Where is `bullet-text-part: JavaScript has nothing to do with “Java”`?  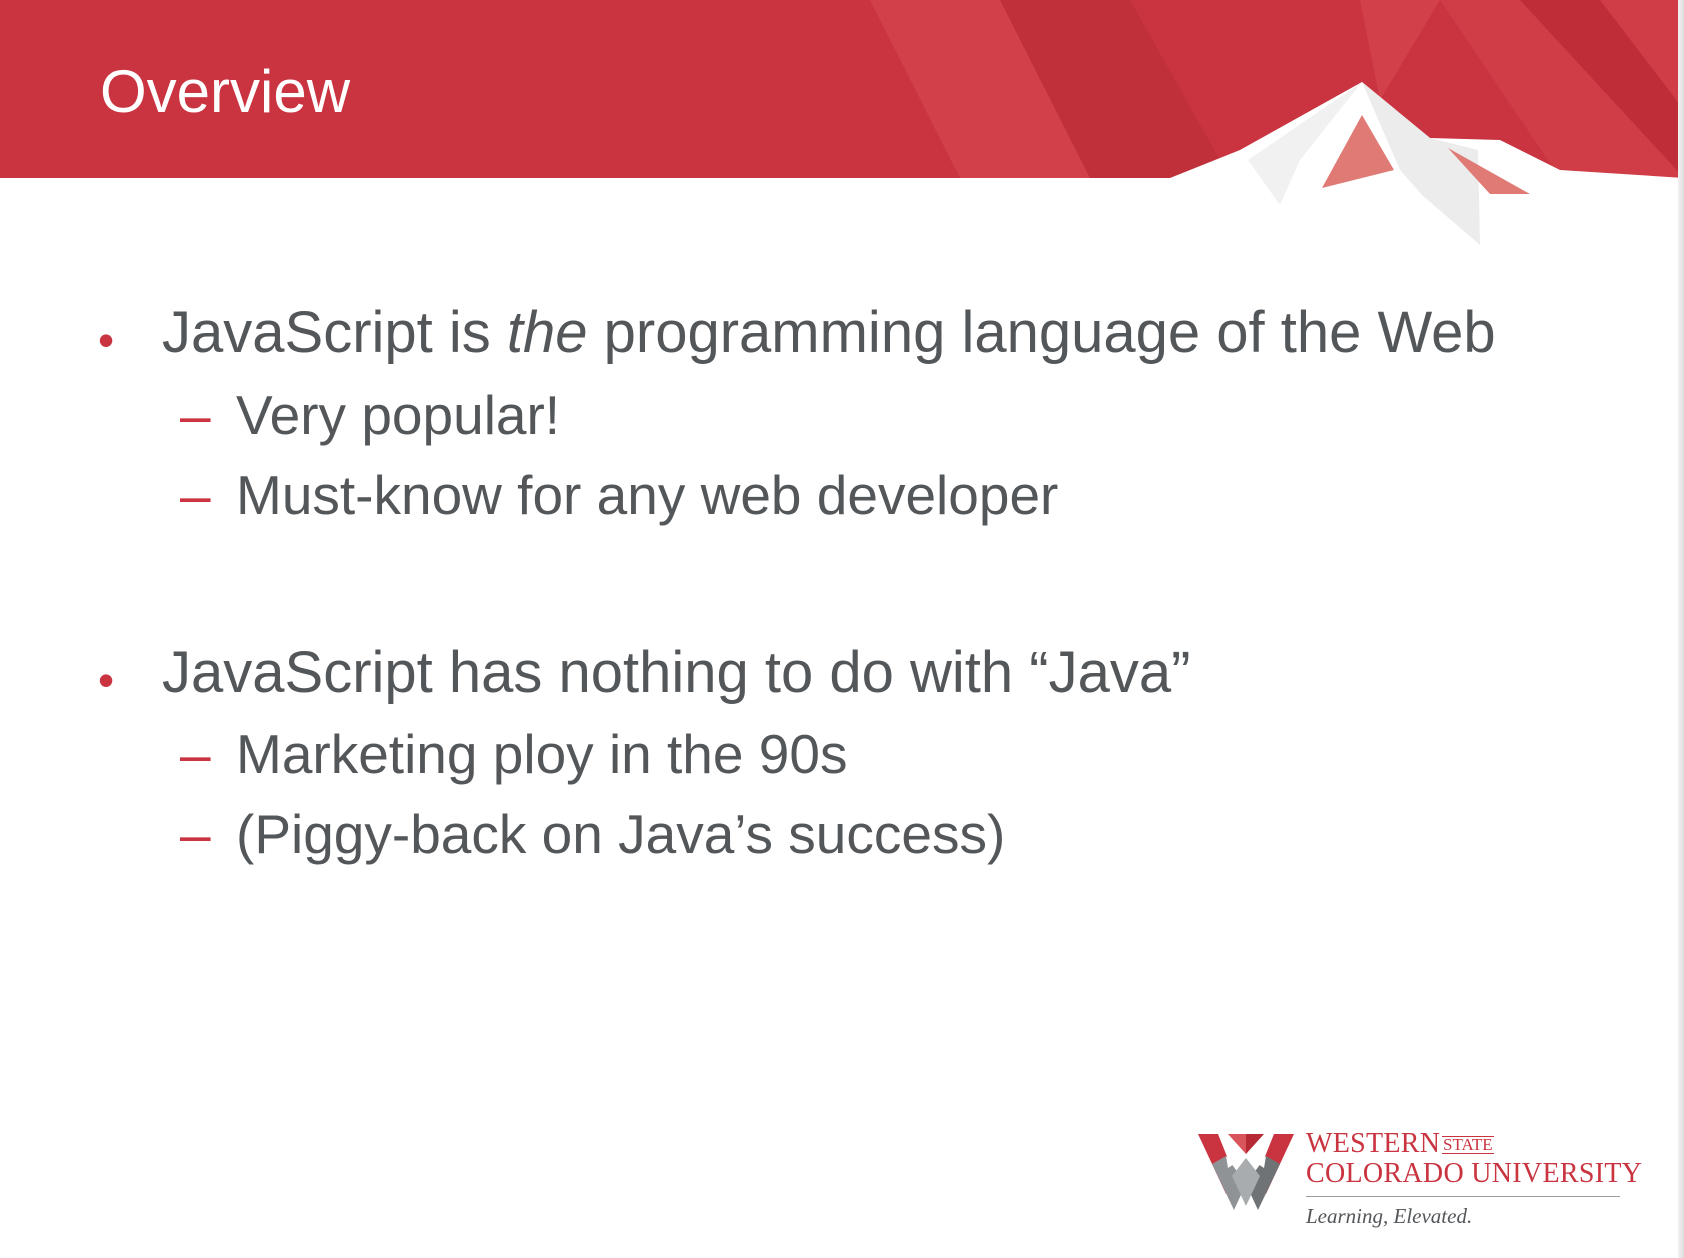 bullet-text-part: JavaScript has nothing to do with “Java” is located at coordinates (676, 672).